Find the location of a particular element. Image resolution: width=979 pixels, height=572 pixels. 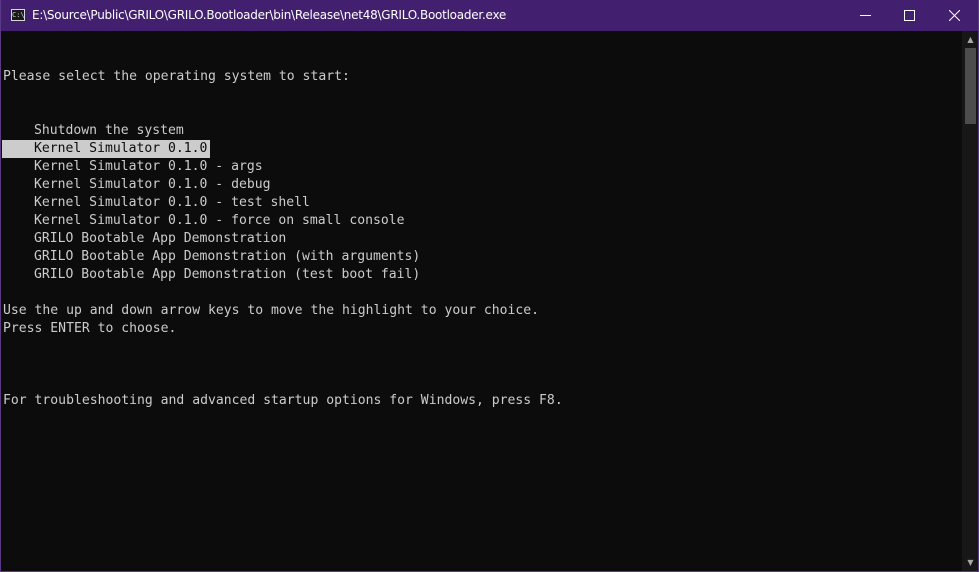

scrollbar-thumb is located at coordinates (970, 86).